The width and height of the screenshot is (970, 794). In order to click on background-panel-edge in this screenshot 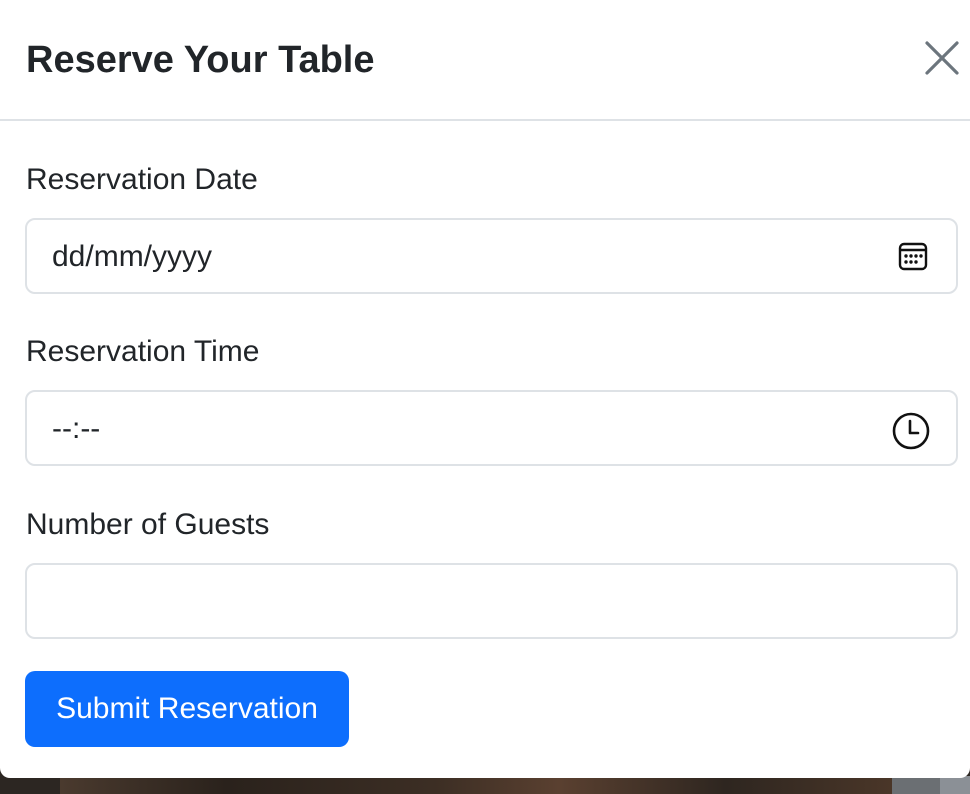, I will do `click(955, 785)`.